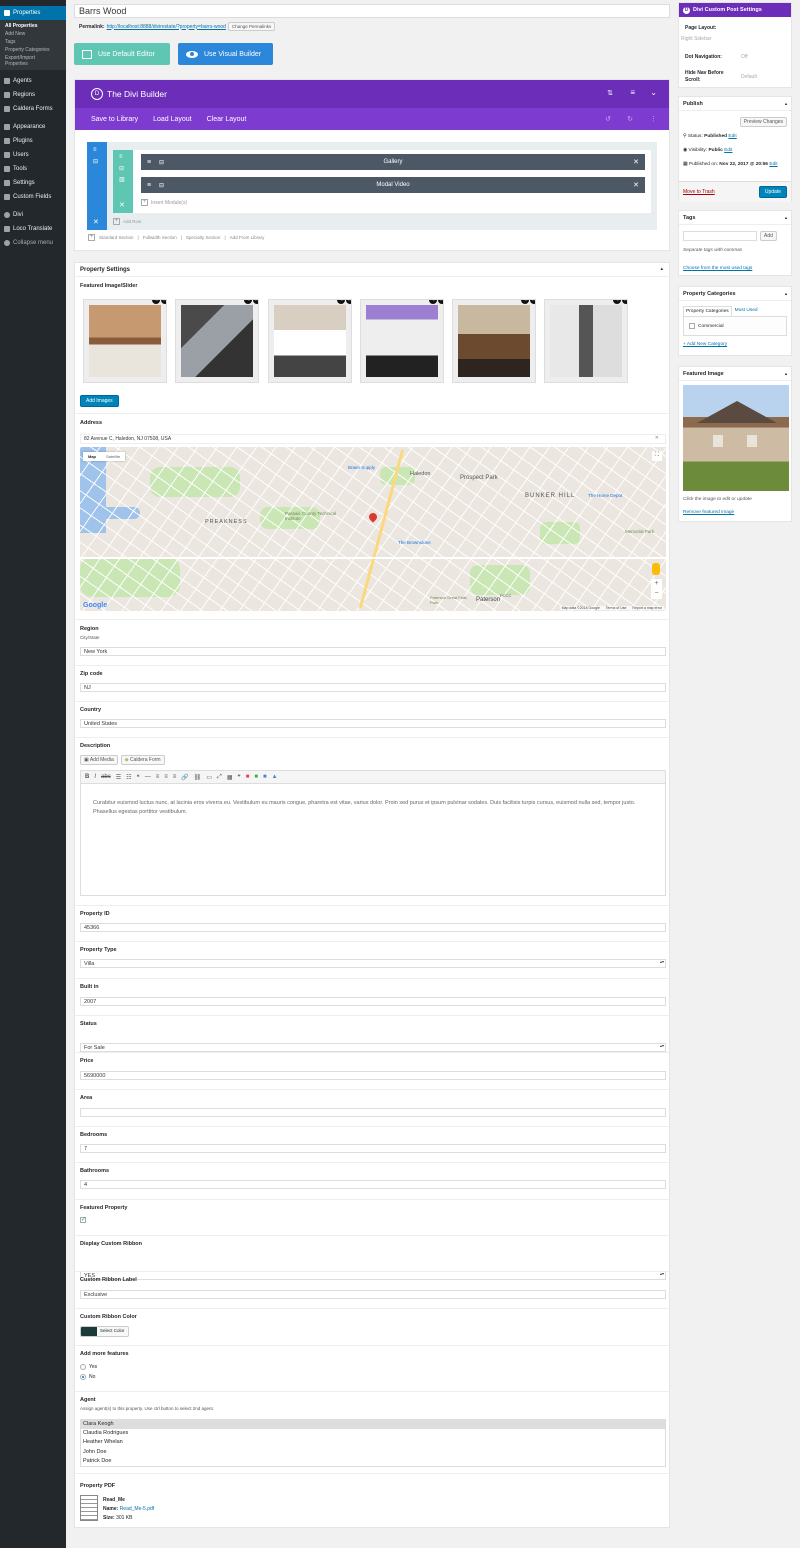 The image size is (800, 1548). I want to click on load-layout-button: Load Layout, so click(172, 119).